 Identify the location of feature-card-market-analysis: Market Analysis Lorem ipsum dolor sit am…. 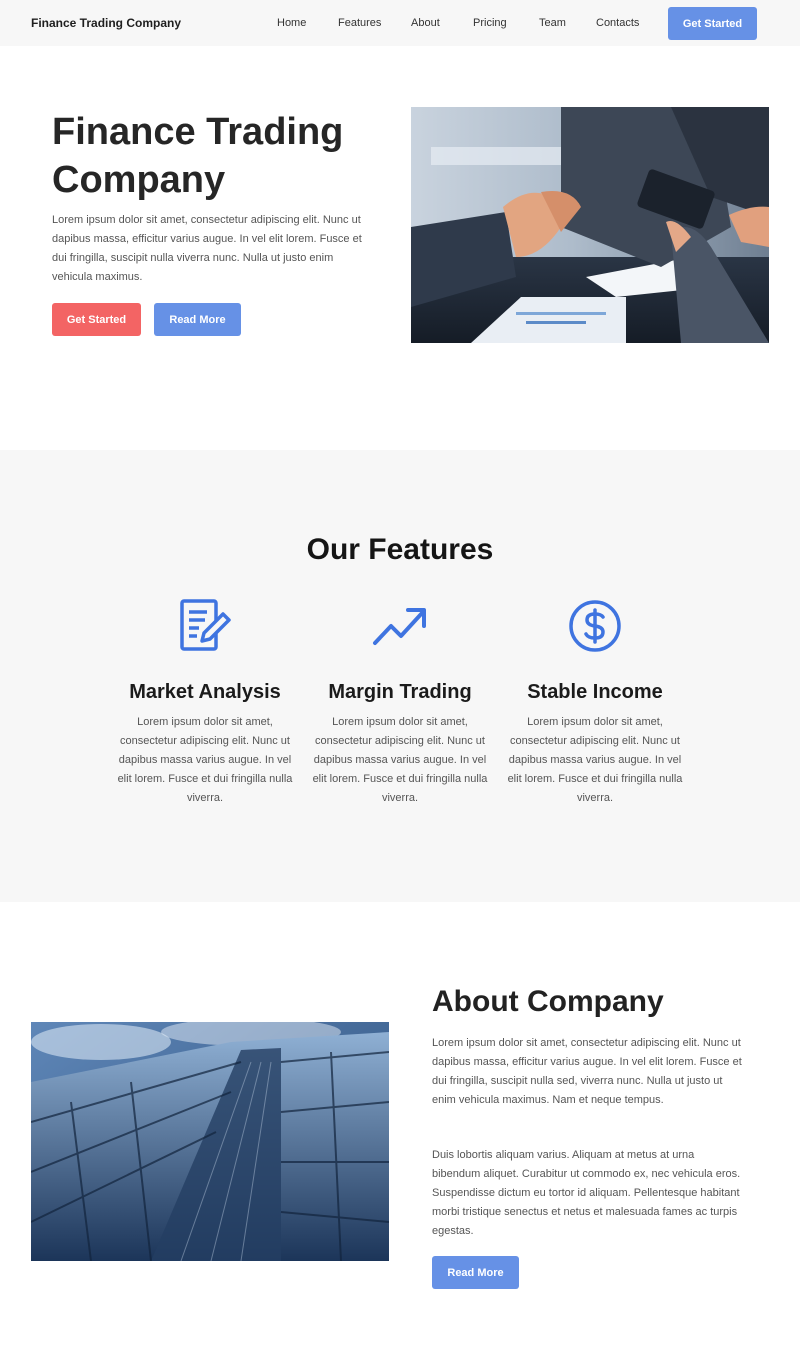
(205, 701).